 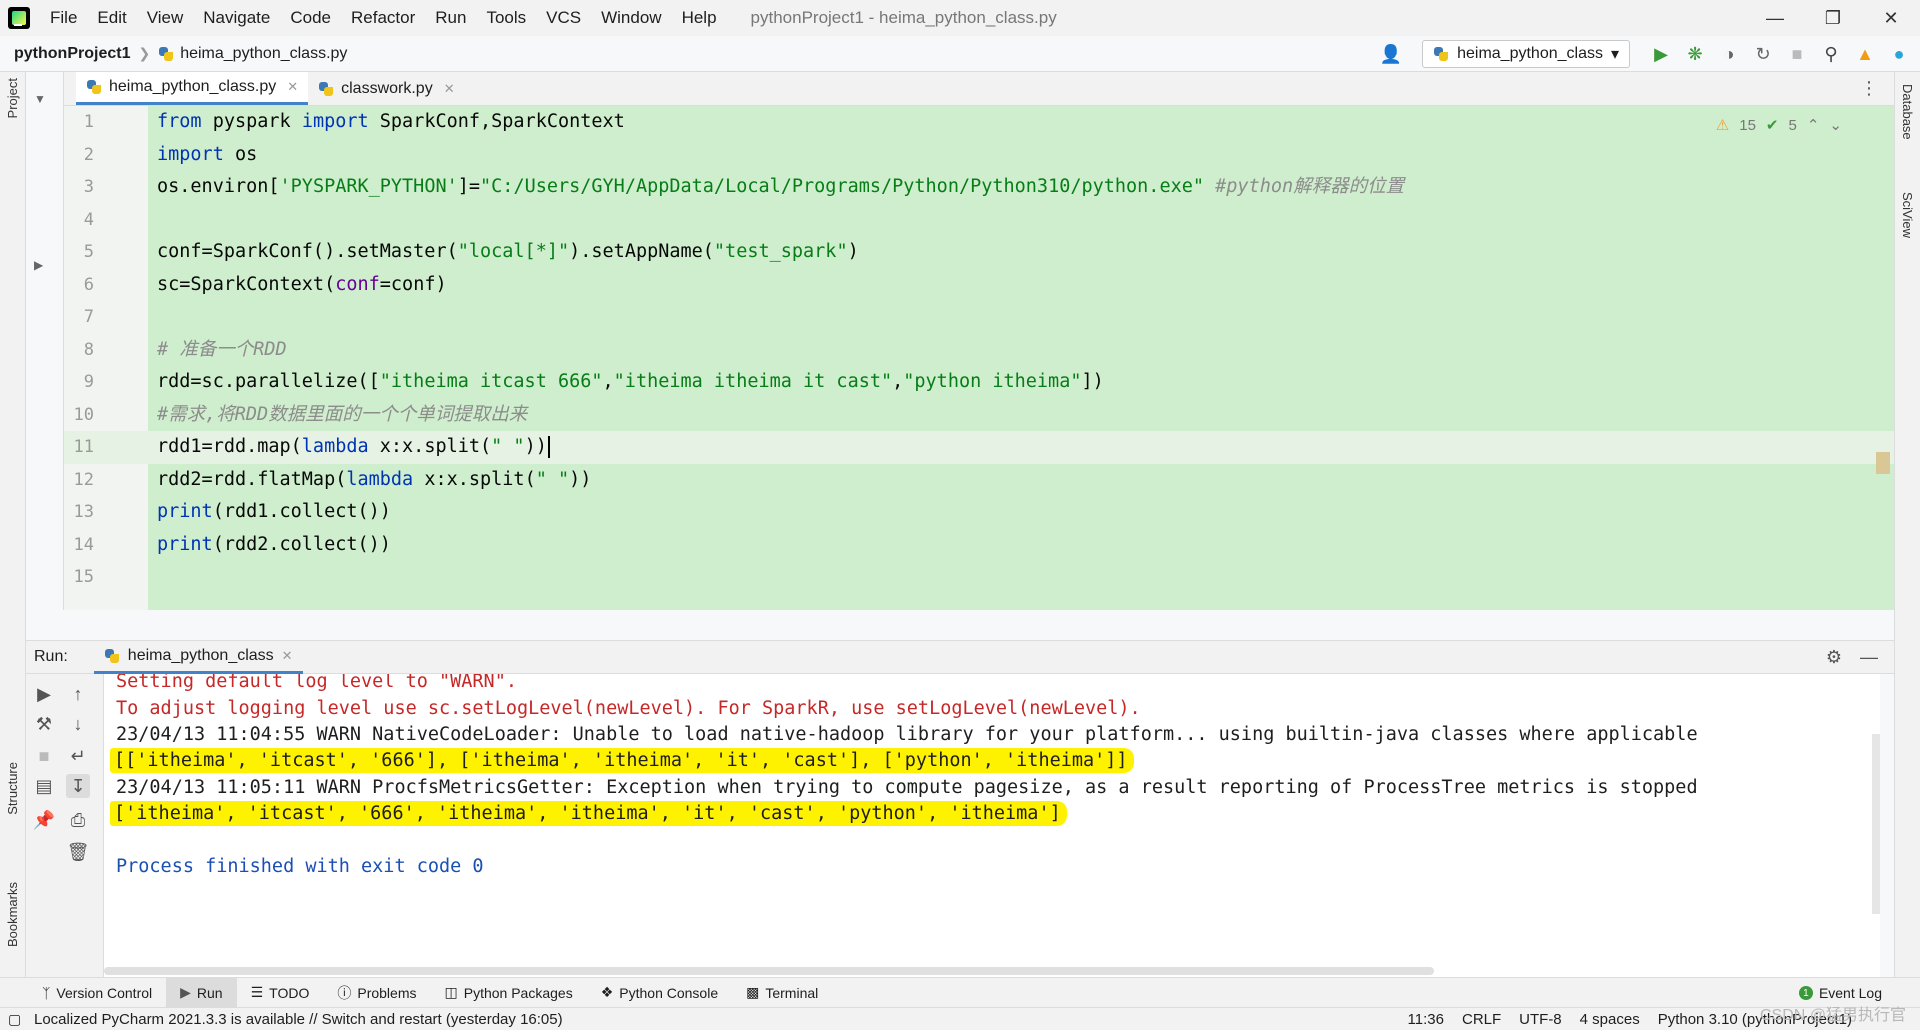 I want to click on close-icon: ✕, so click(x=1891, y=18).